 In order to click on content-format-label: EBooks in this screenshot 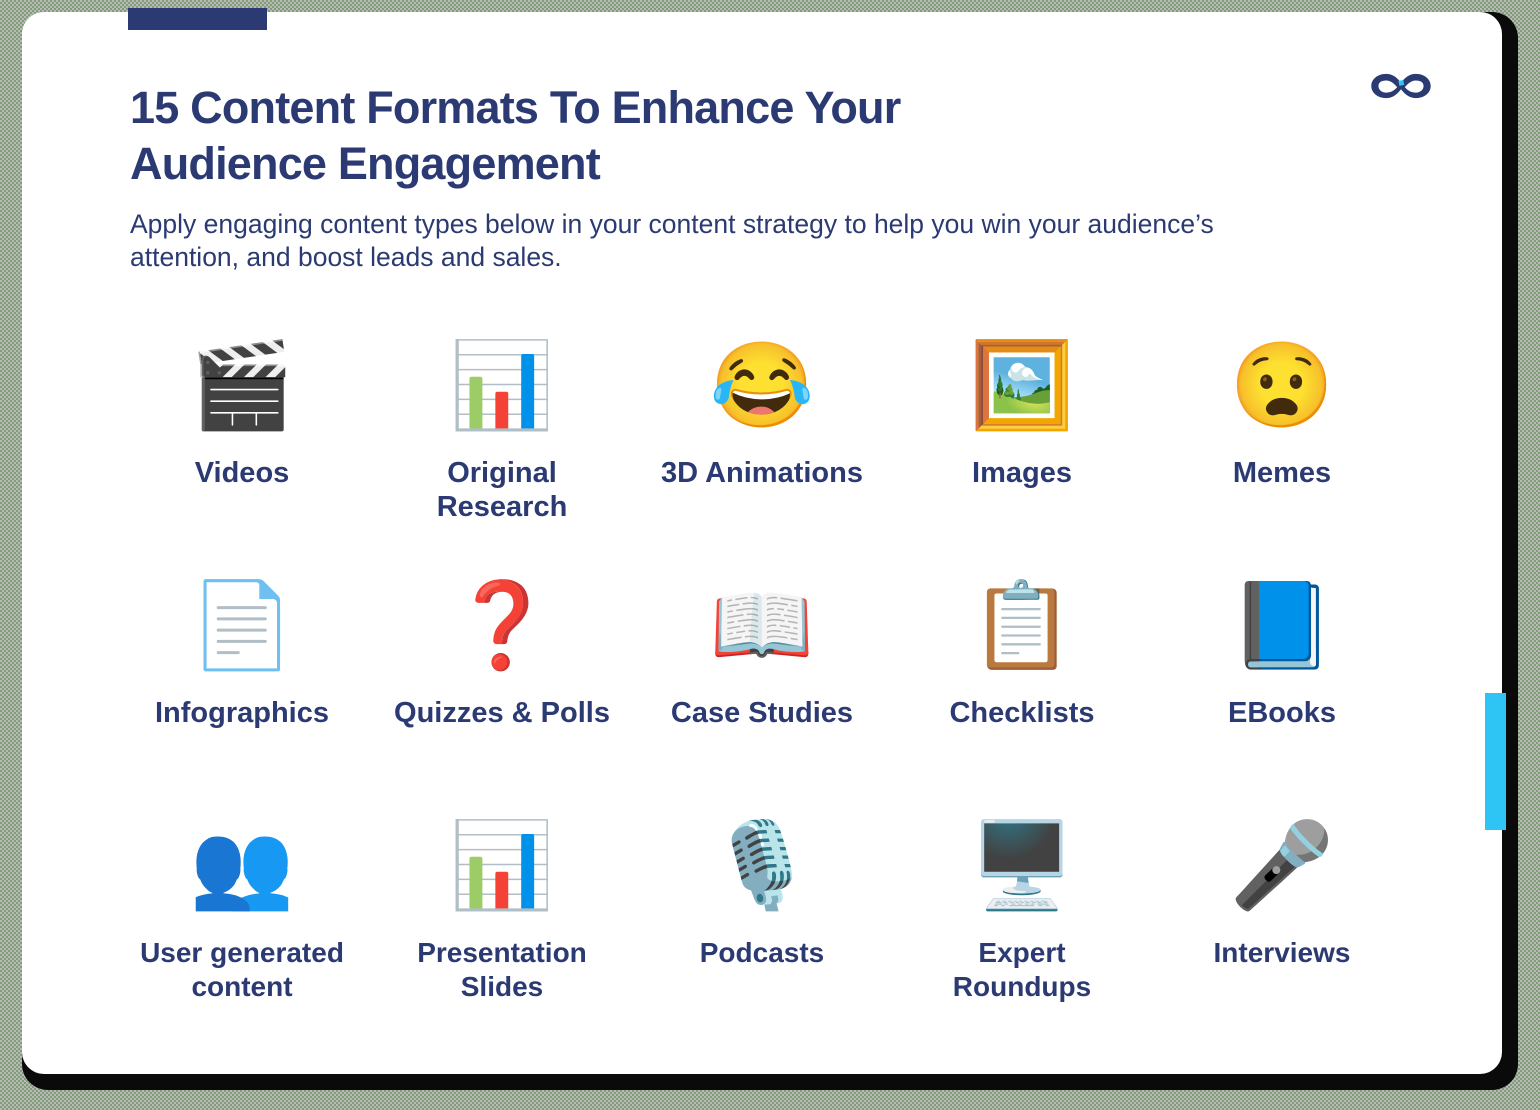, I will do `click(1282, 713)`.